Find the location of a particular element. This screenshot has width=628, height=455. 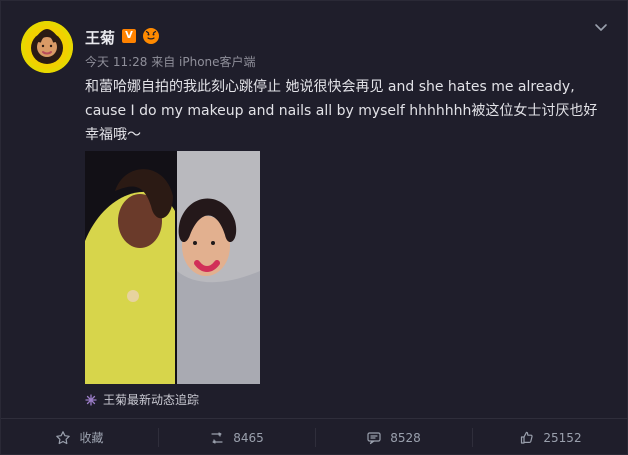

comment-icon-graphic is located at coordinates (374, 437).